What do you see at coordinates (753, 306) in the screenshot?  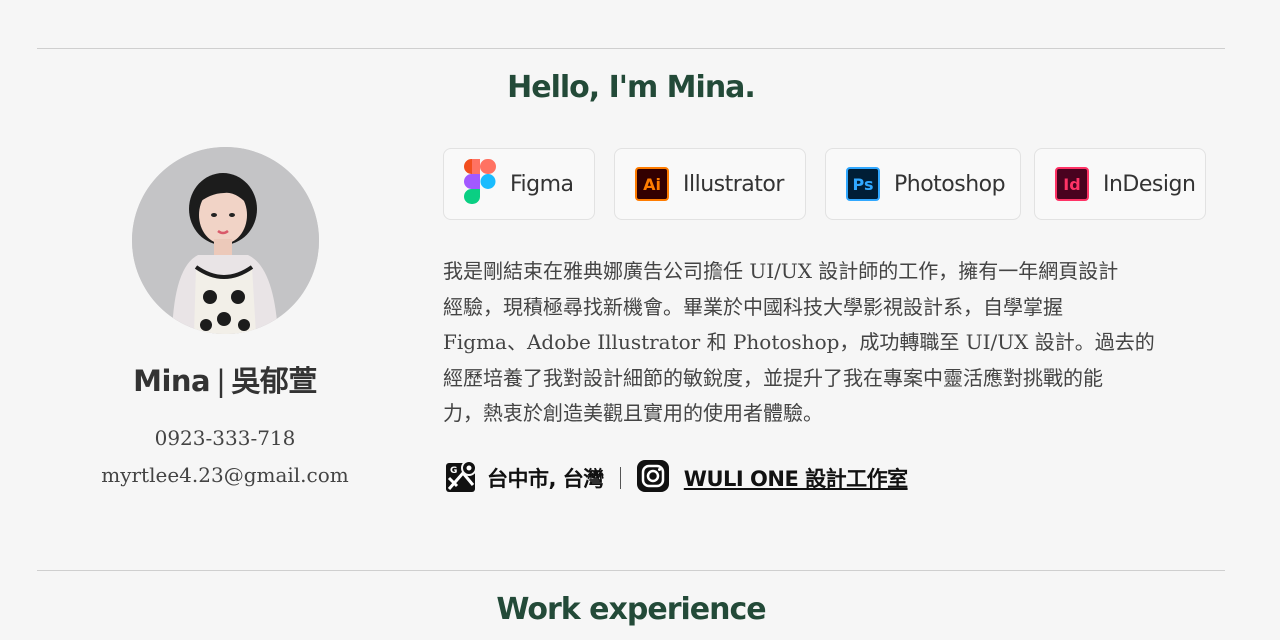 I see `bio-line: 經驗，現積極尋找新機會。畢業於中國科技大學影視設計系，自學掌握` at bounding box center [753, 306].